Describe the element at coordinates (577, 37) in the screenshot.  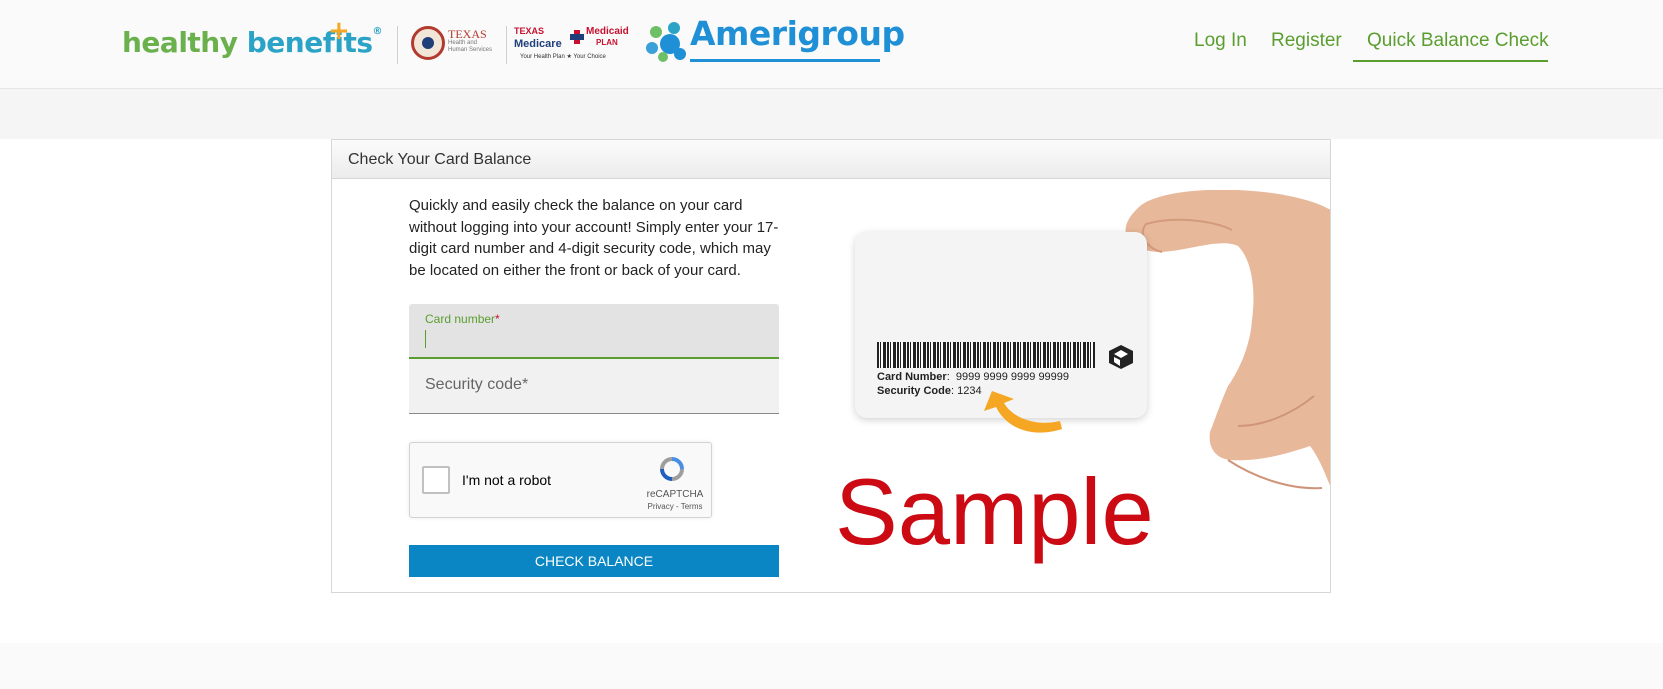
I see `cross-icon` at that location.